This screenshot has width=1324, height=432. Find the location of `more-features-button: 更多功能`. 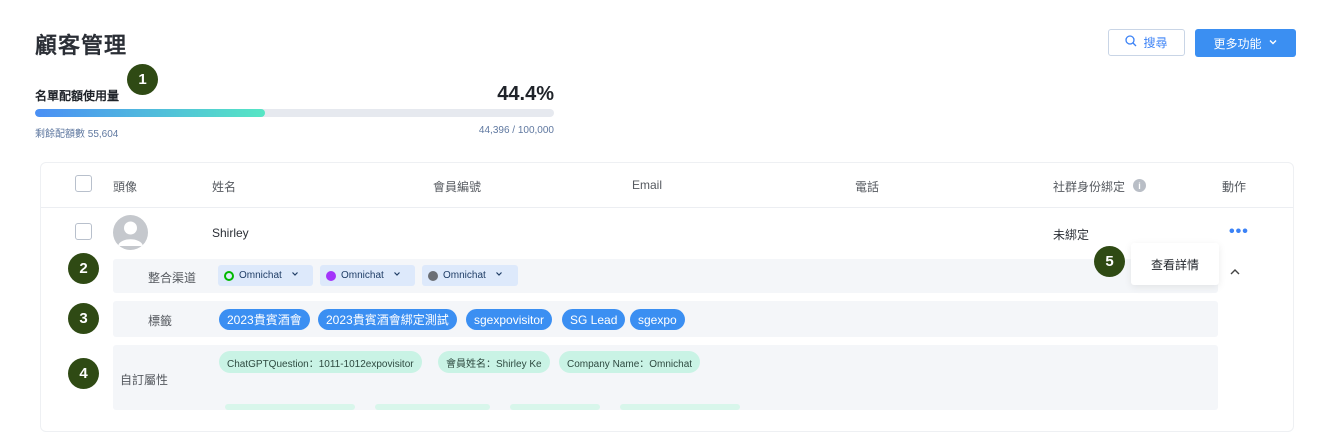

more-features-button: 更多功能 is located at coordinates (1245, 43).